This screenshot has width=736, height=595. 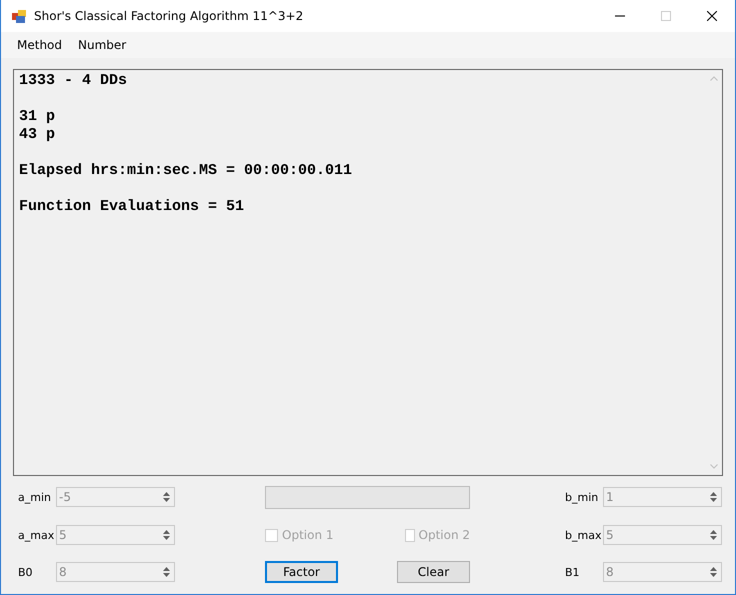 What do you see at coordinates (102, 45) in the screenshot?
I see `menu-item: Number` at bounding box center [102, 45].